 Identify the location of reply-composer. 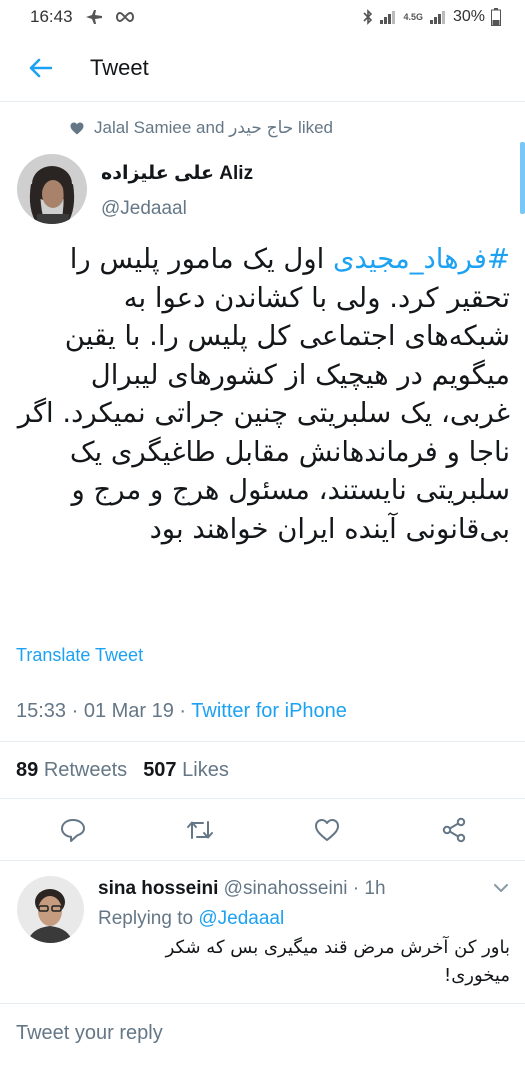
(262, 1041).